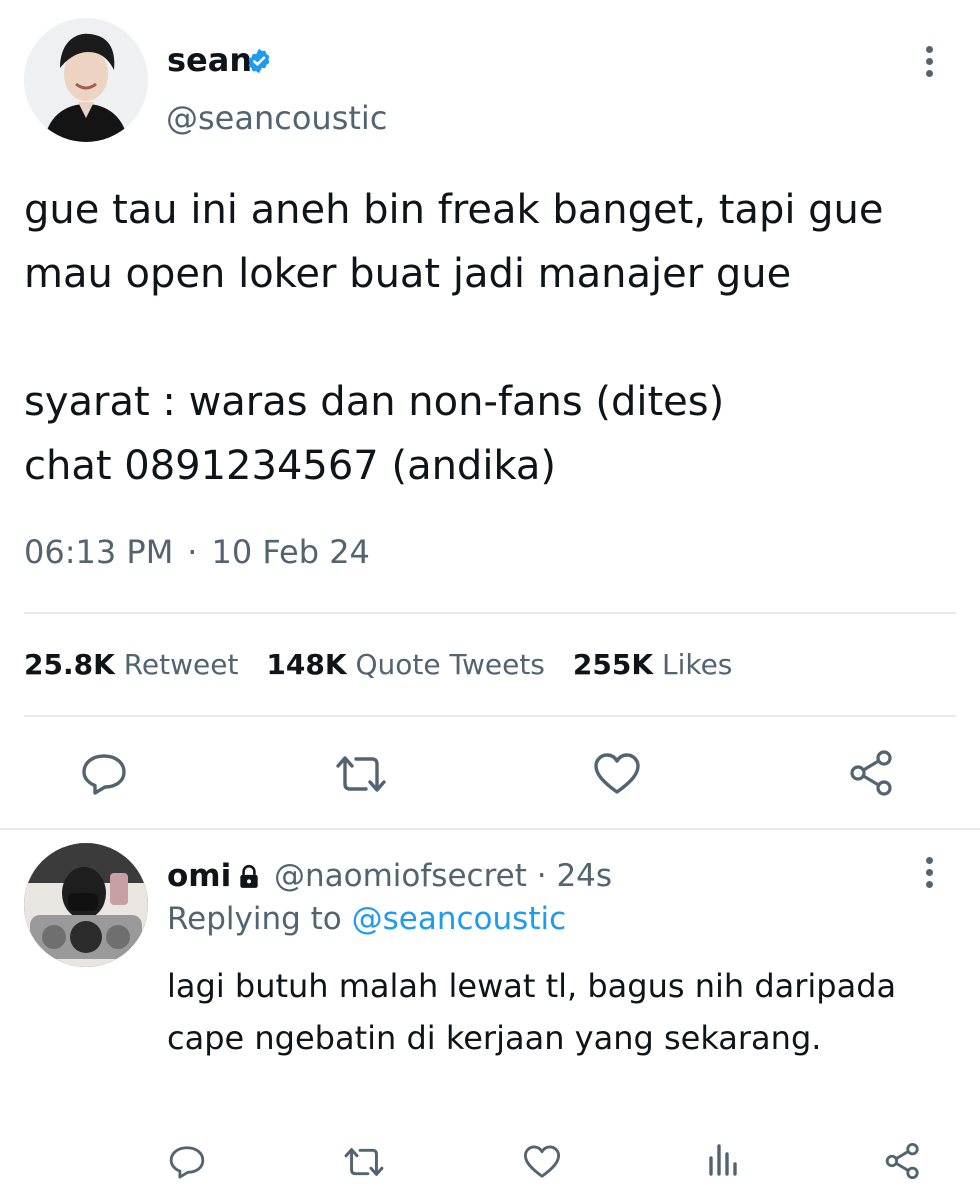  I want to click on reply-author-name: omi, so click(199, 876).